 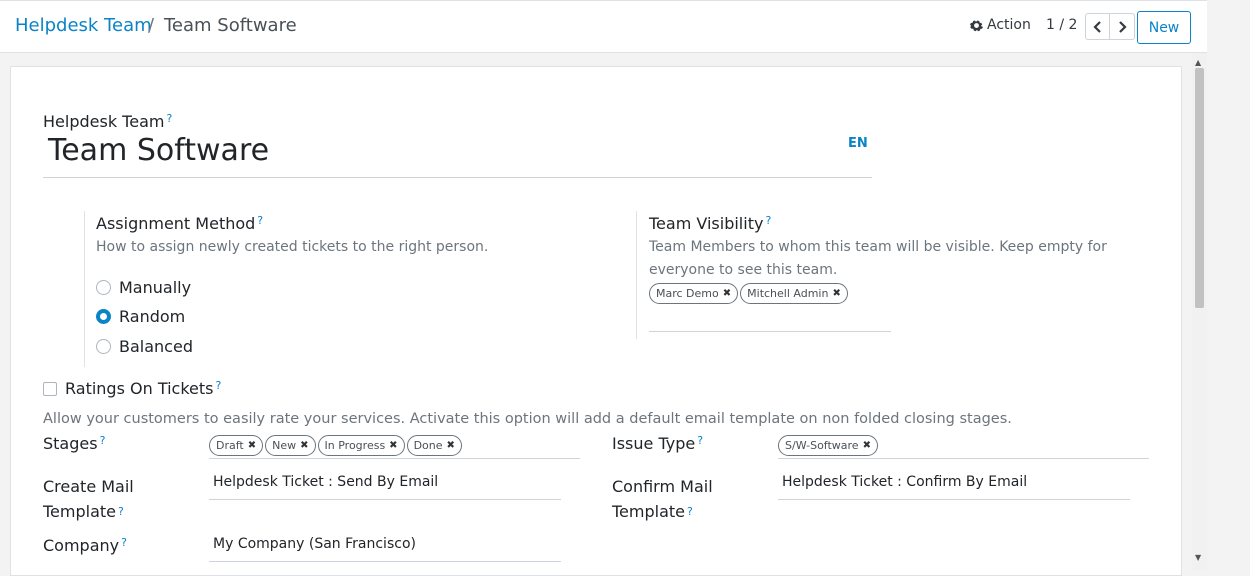 I want to click on pager-next-button, so click(x=1122, y=26).